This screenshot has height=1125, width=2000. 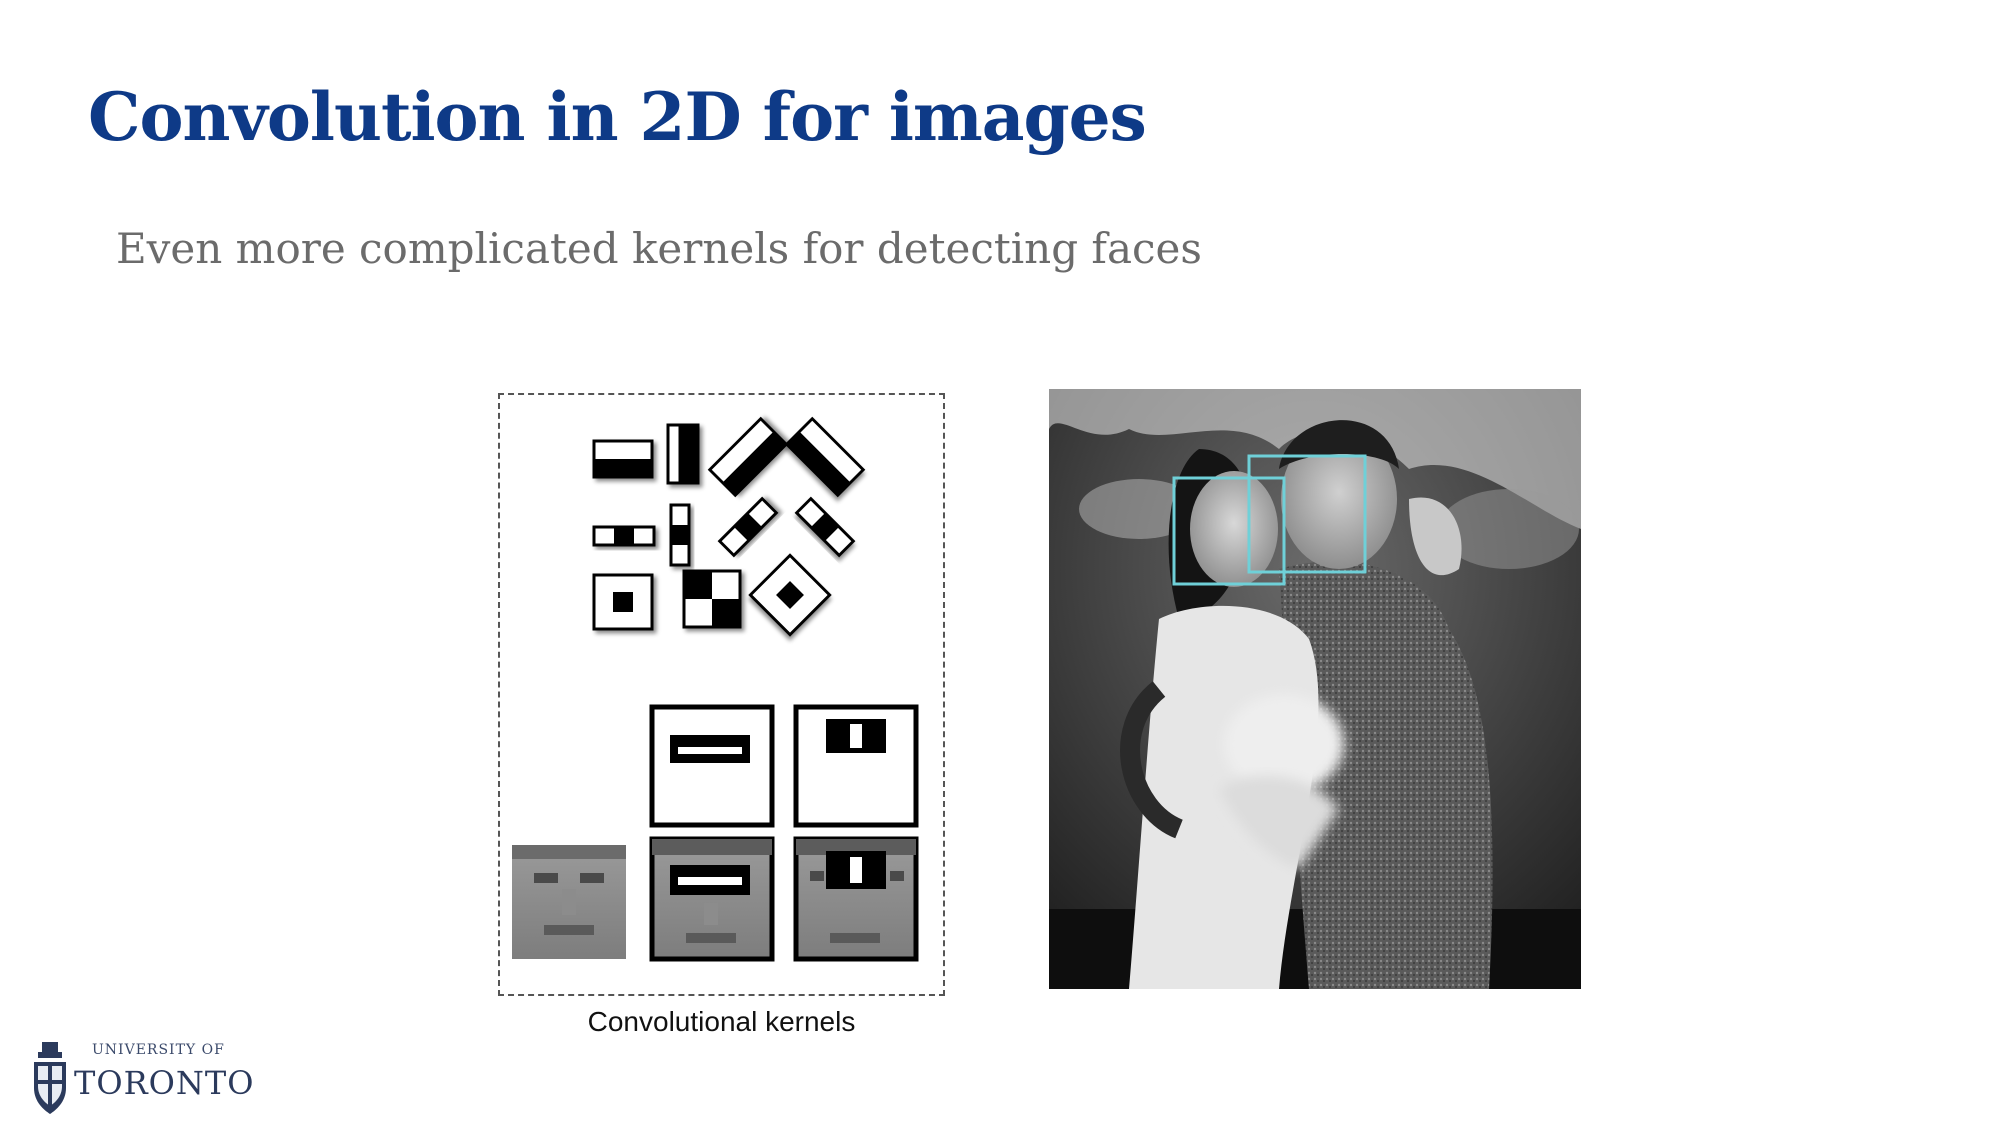 What do you see at coordinates (712, 766) in the screenshot?
I see `feature-template-eyes` at bounding box center [712, 766].